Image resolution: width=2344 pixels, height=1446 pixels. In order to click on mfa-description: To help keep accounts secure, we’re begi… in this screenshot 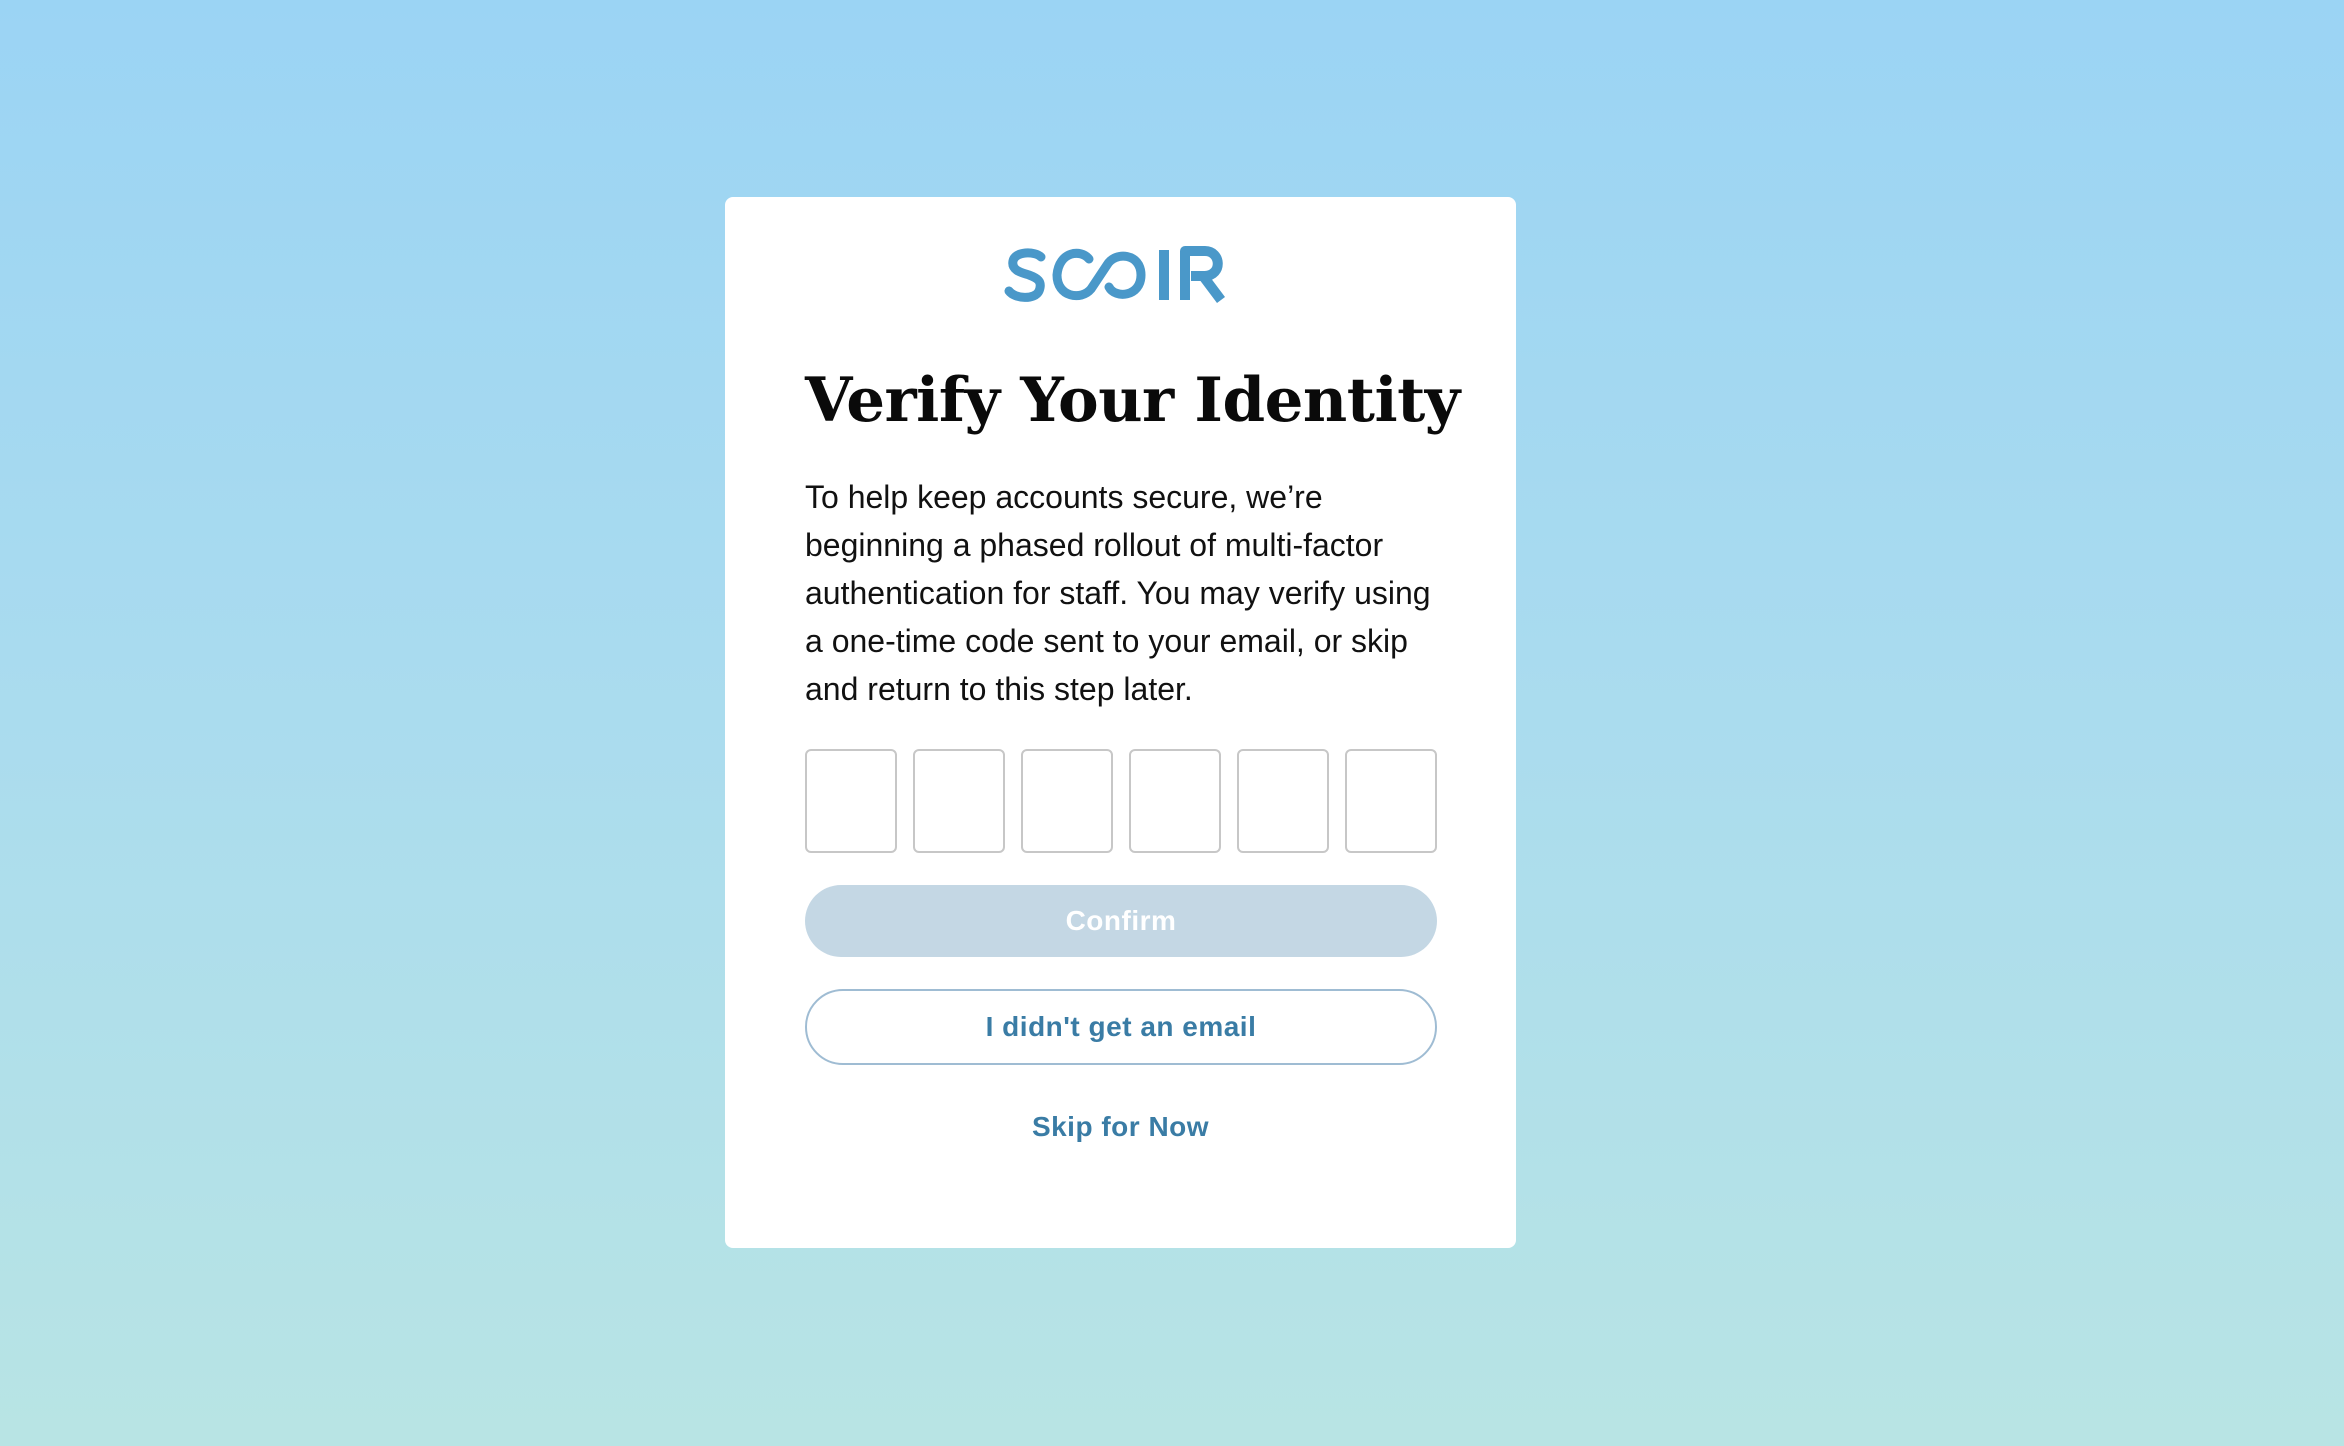, I will do `click(1118, 593)`.